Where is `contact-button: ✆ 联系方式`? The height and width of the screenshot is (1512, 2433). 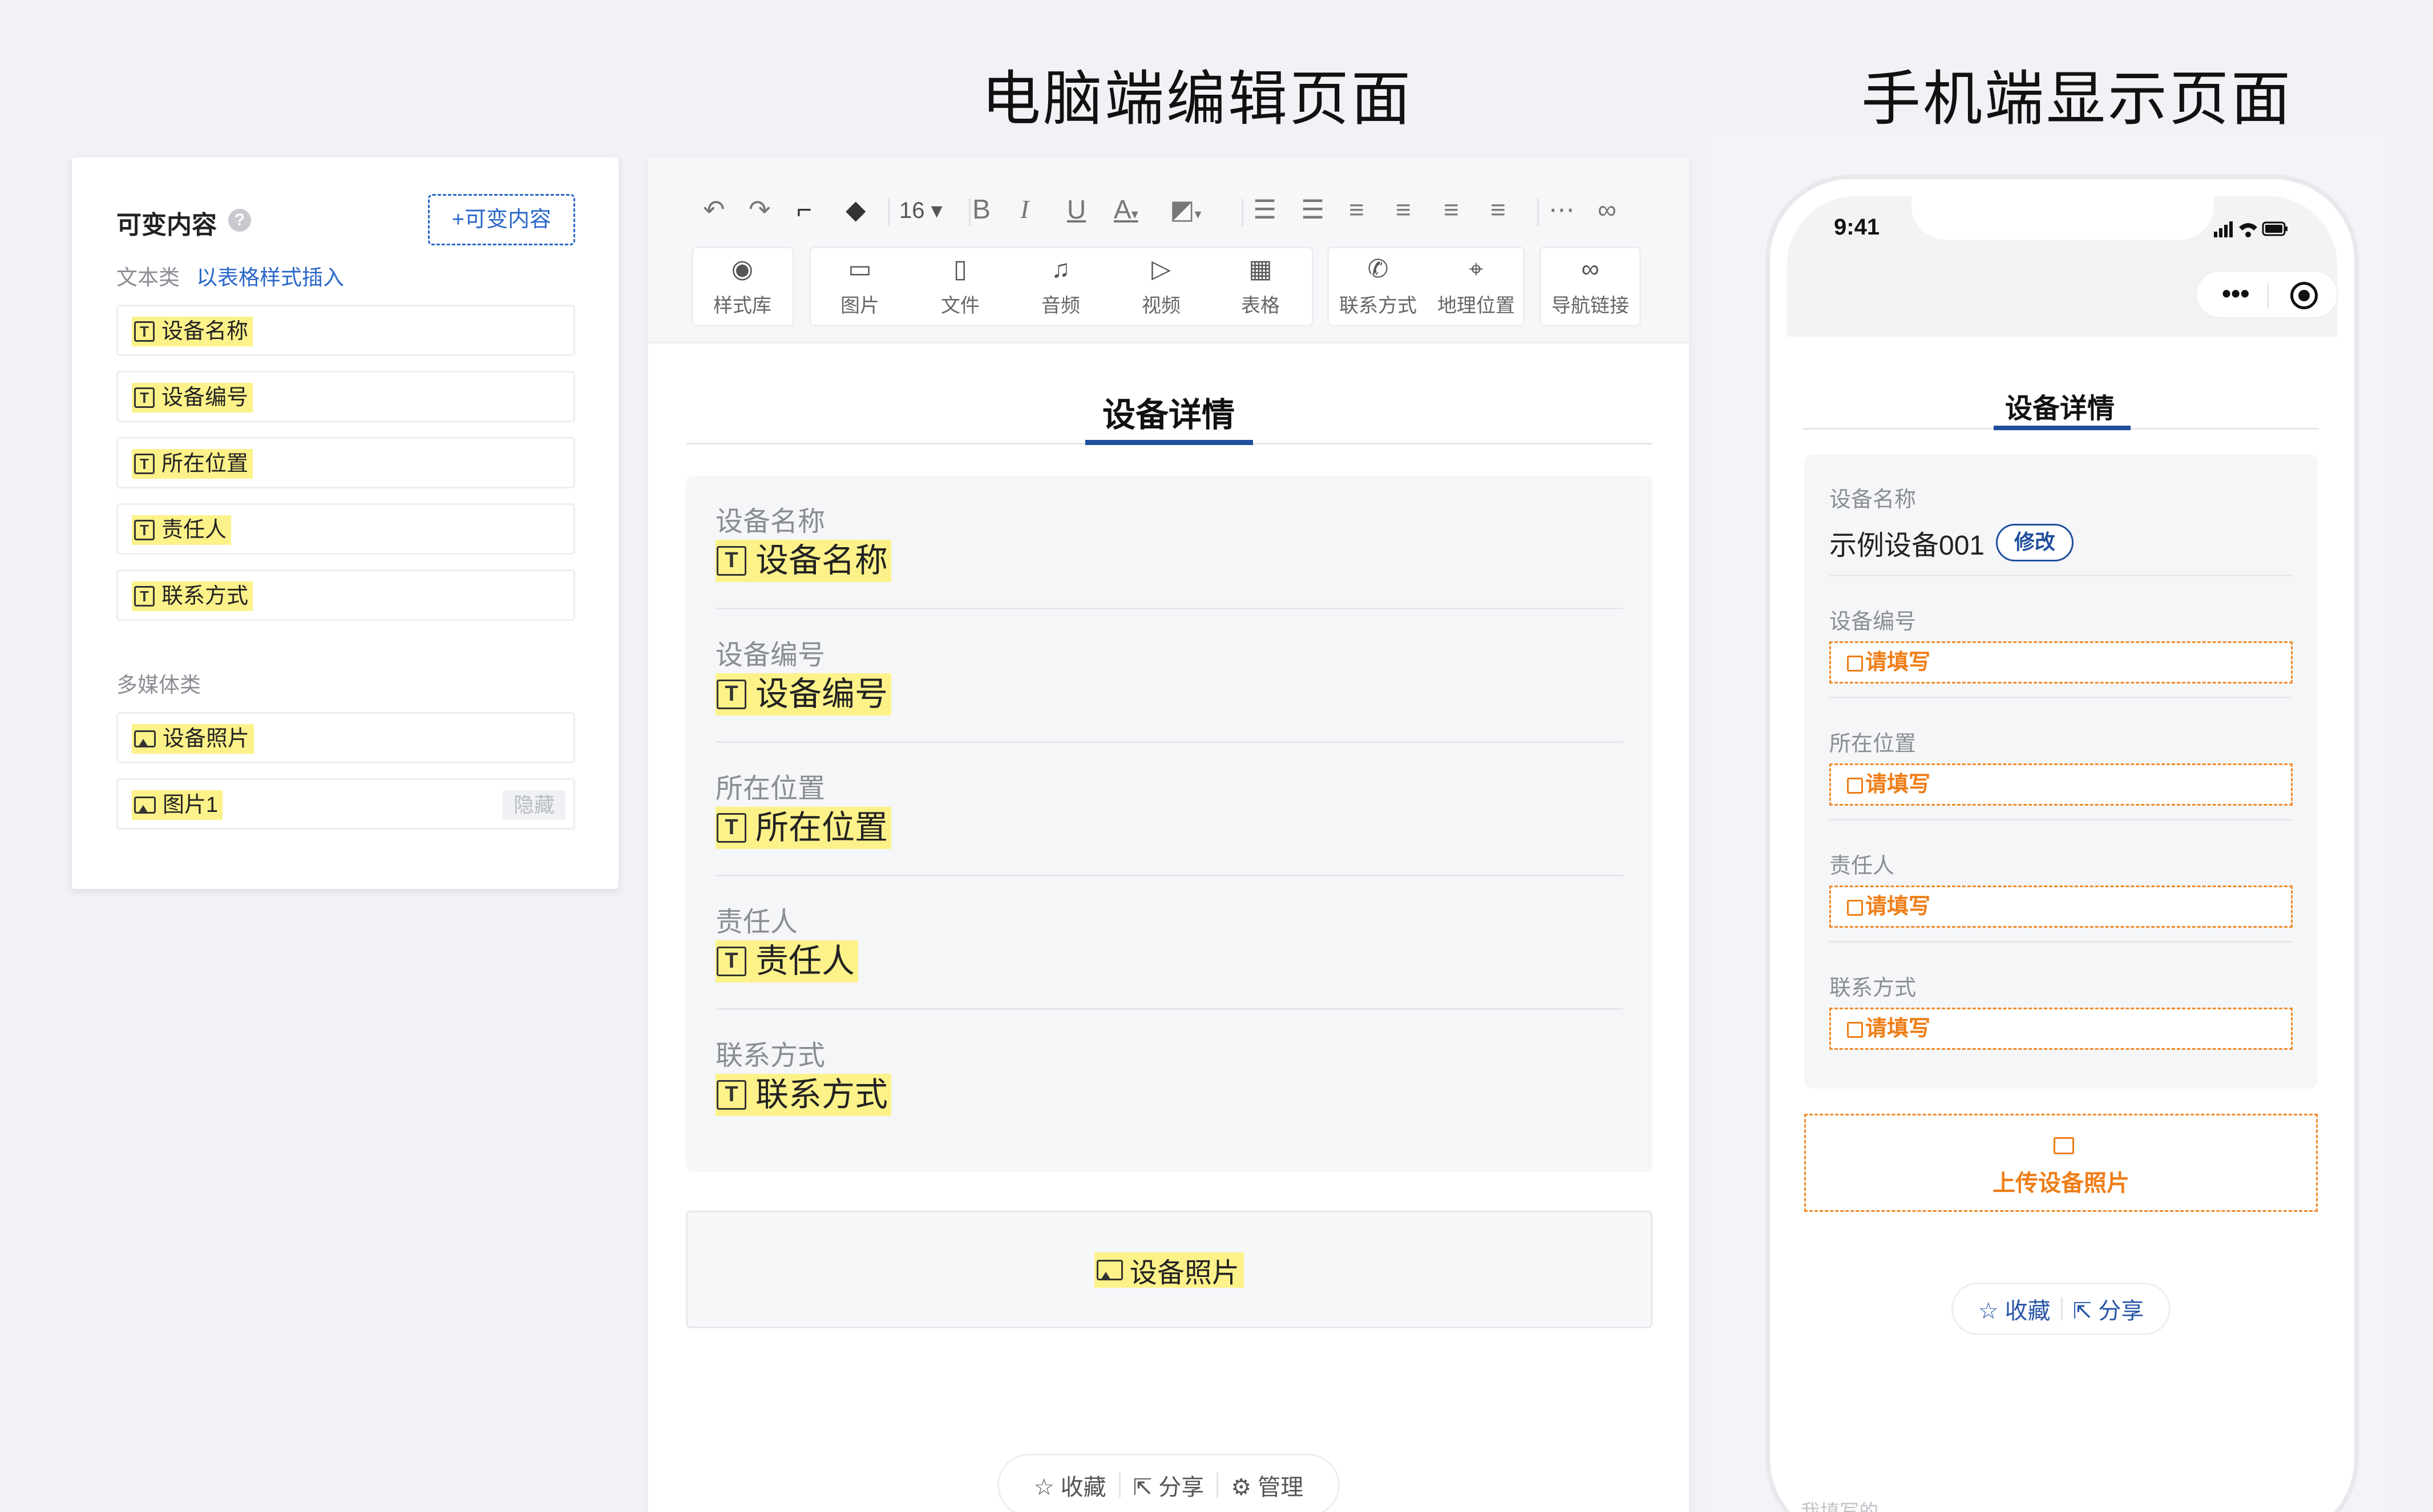
contact-button: ✆ 联系方式 is located at coordinates (1378, 285).